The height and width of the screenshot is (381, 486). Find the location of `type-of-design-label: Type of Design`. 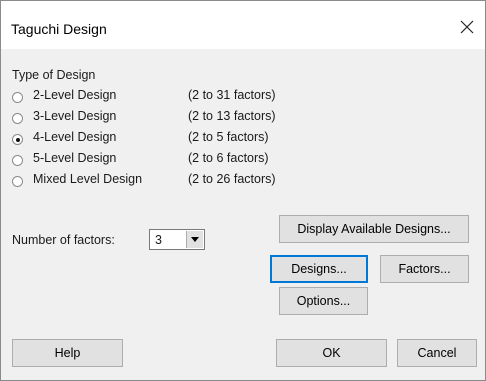

type-of-design-label: Type of Design is located at coordinates (54, 75).